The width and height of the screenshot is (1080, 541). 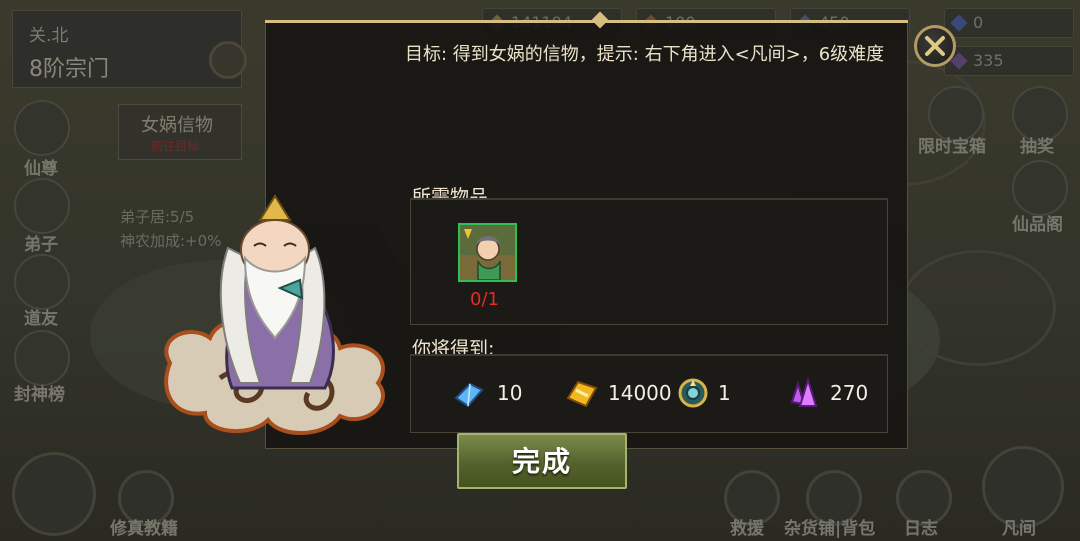 What do you see at coordinates (1009, 23) in the screenshot?
I see `resource-blue-gem: 0` at bounding box center [1009, 23].